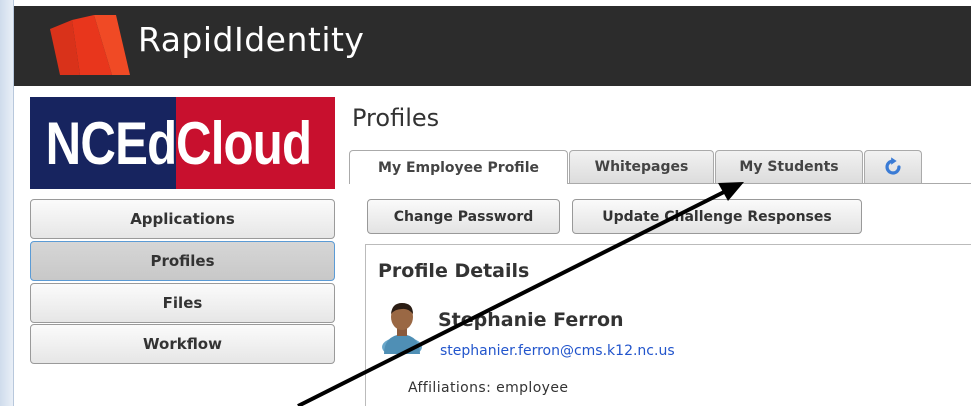 Image resolution: width=971 pixels, height=406 pixels. I want to click on brand-name: RapidIdentity, so click(251, 39).